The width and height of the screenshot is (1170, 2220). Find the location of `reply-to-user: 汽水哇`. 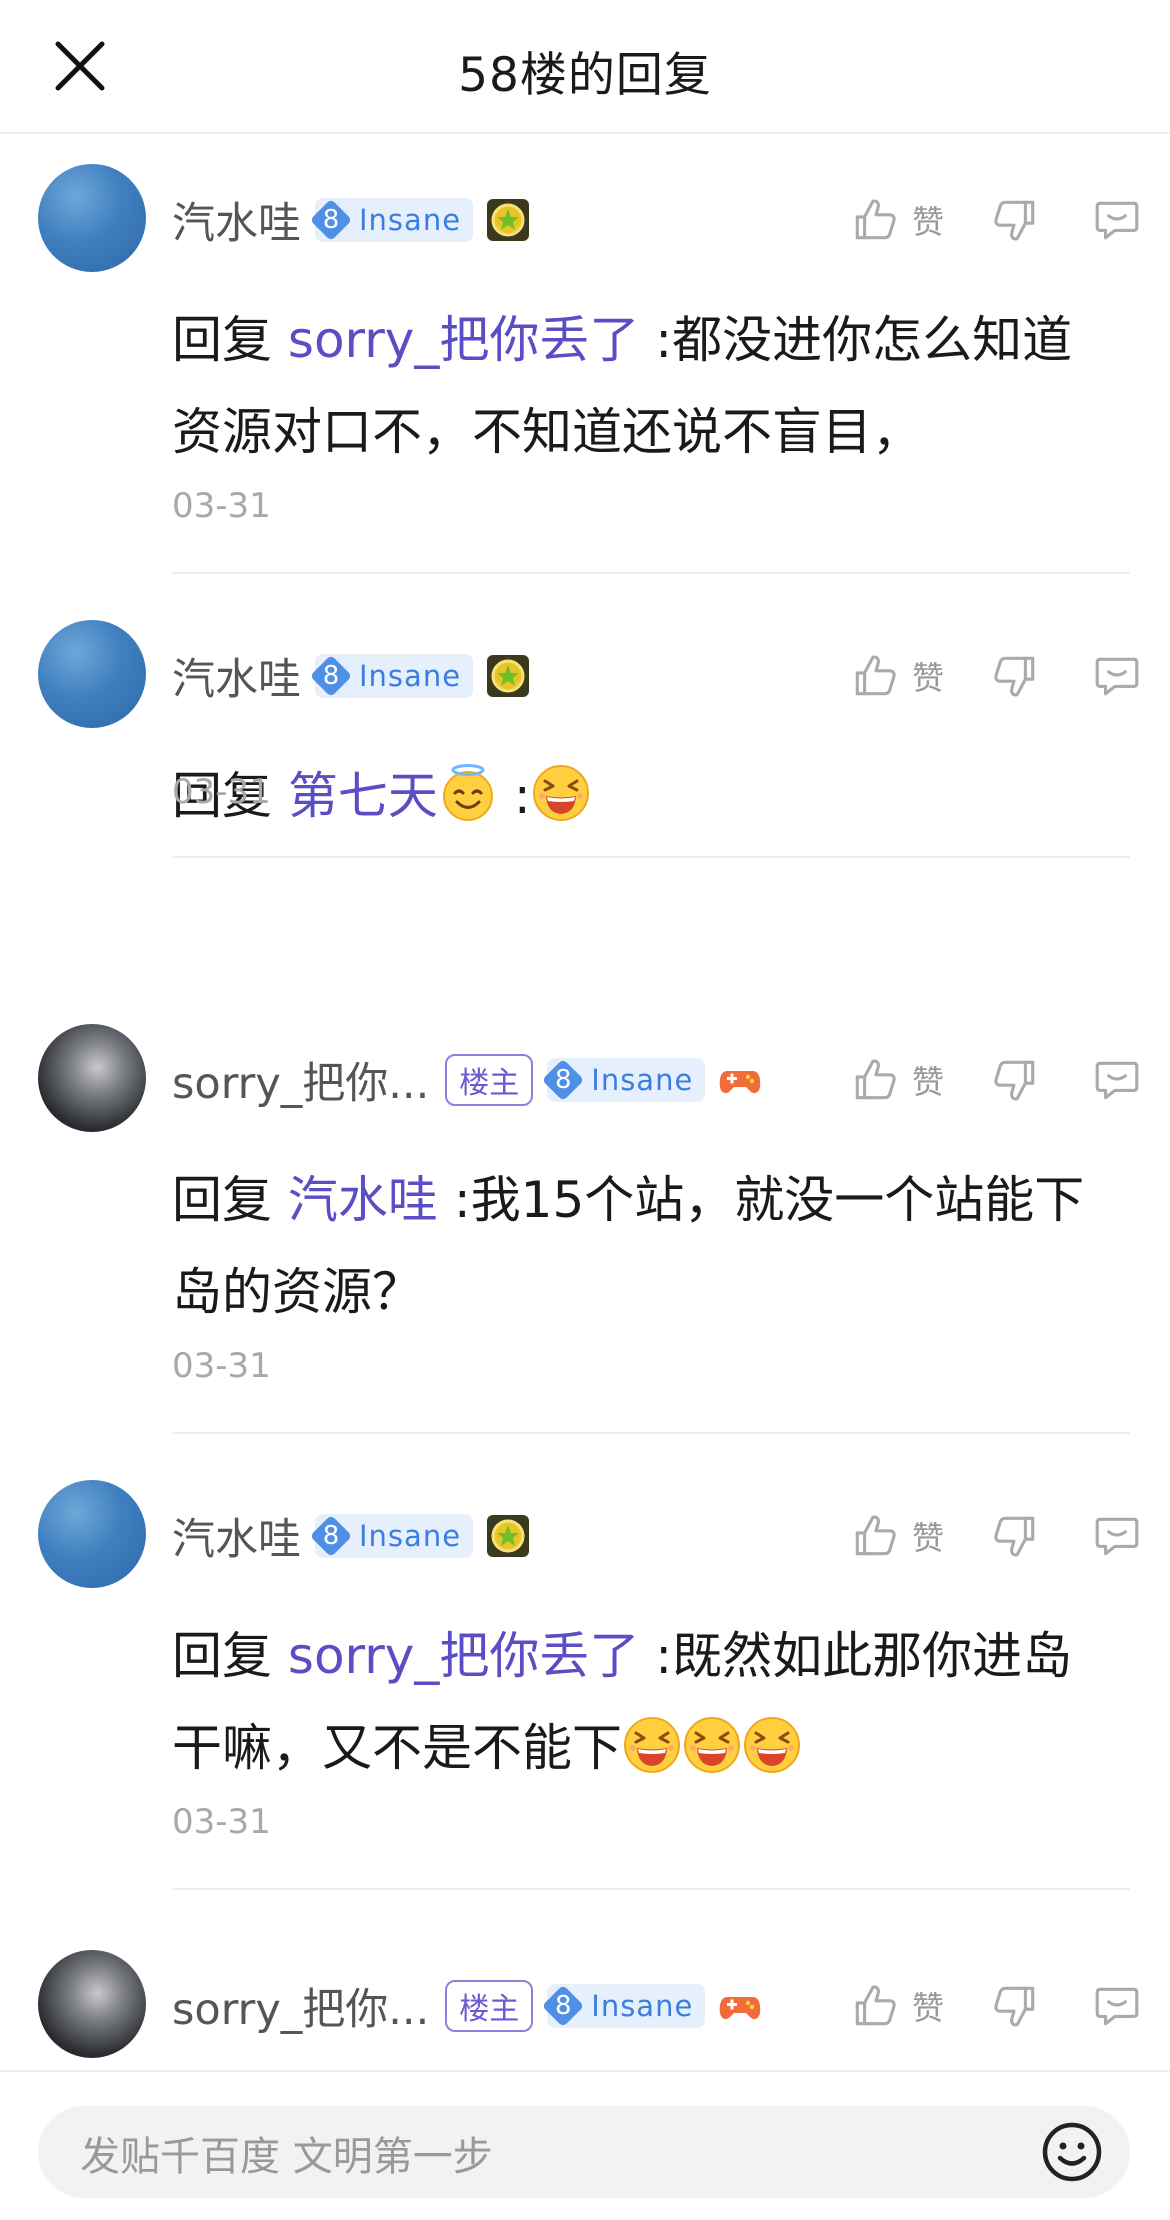

reply-to-user: 汽水哇 is located at coordinates (363, 1200).